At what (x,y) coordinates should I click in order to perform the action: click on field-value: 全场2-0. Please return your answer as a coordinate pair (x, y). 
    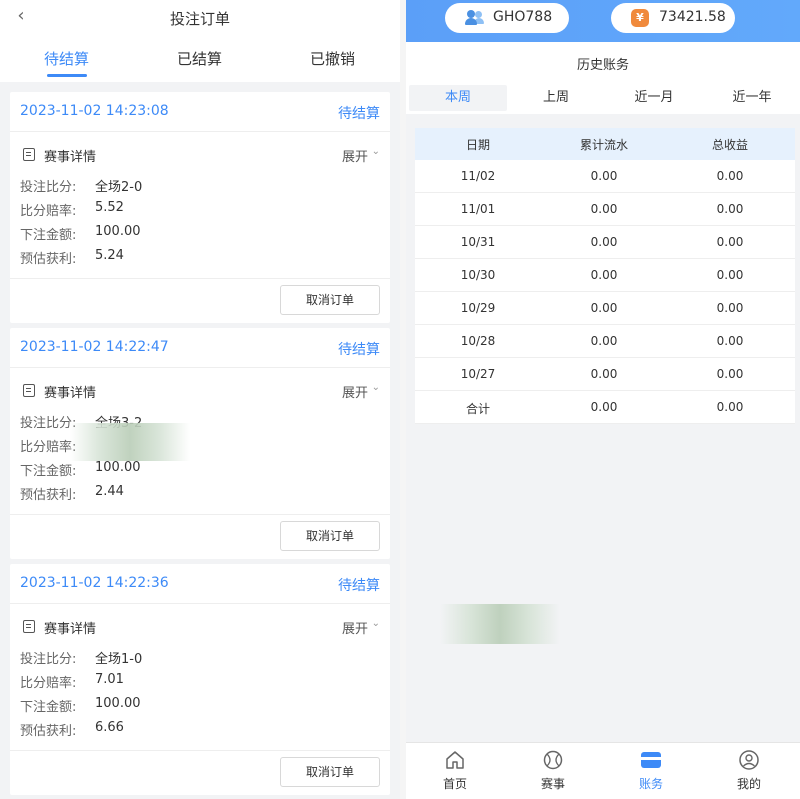
    Looking at the image, I should click on (119, 187).